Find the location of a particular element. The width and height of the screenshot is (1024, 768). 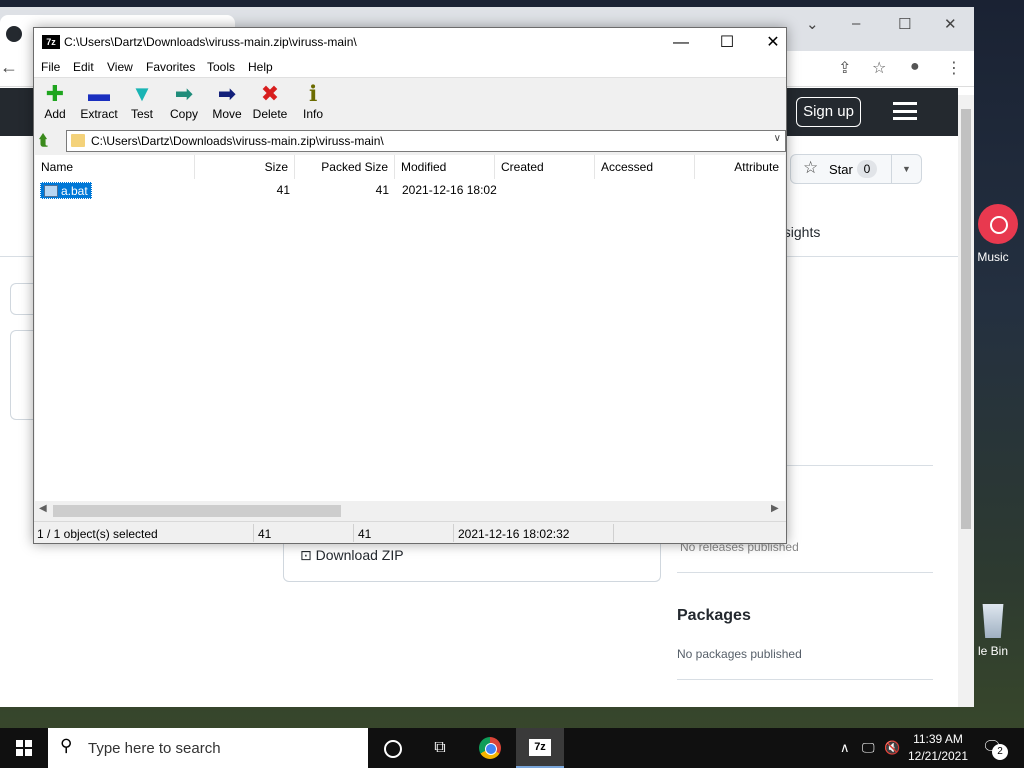

clock-date: 12/21/2021 is located at coordinates (938, 756).